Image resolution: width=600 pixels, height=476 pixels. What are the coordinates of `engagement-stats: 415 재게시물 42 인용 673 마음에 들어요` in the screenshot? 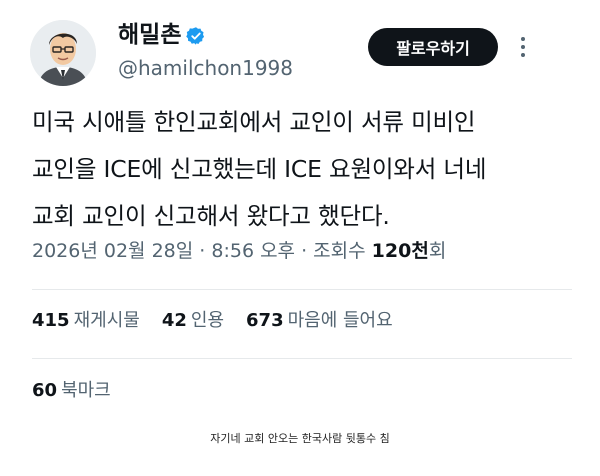 It's located at (223, 321).